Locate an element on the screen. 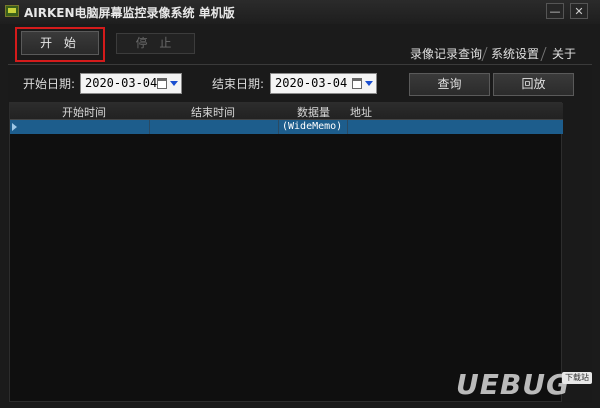 This screenshot has width=600, height=408. tab-record-query: 录像记录查询 is located at coordinates (446, 54).